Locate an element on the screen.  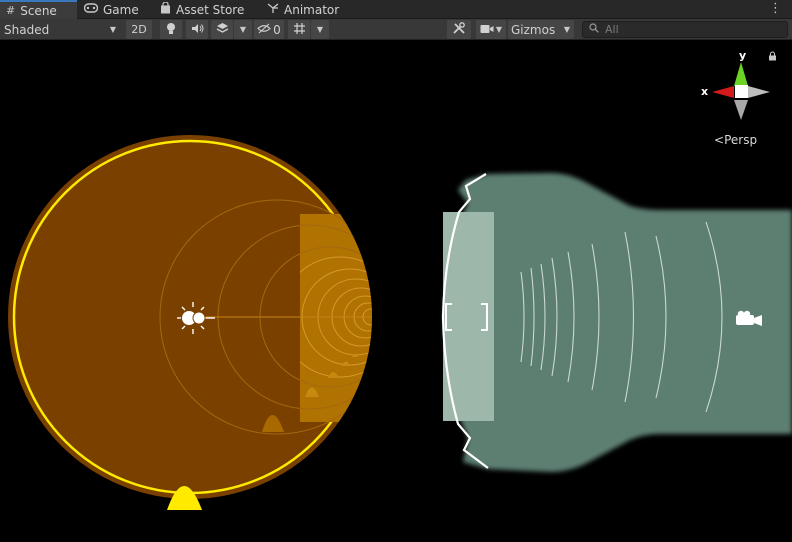
tab-animator: Animator is located at coordinates (303, 9).